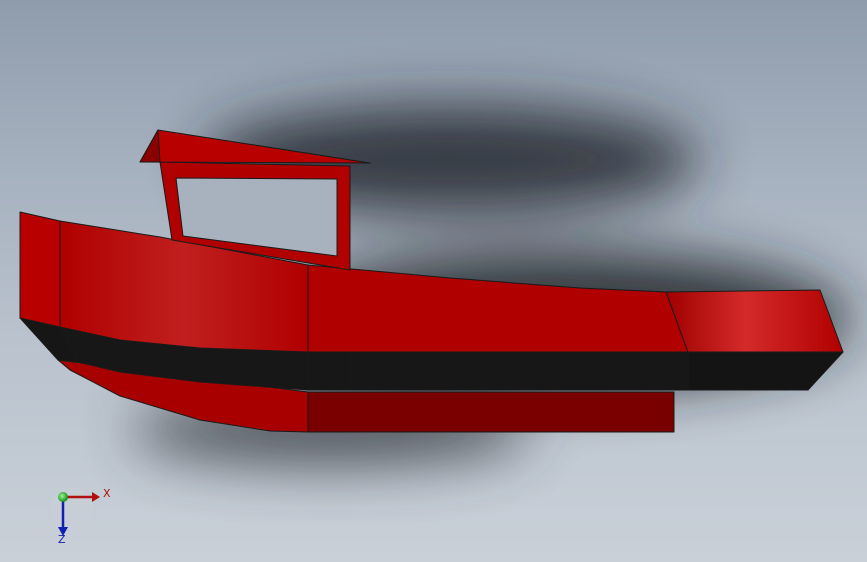  What do you see at coordinates (40, 269) in the screenshot?
I see `hull-transom` at bounding box center [40, 269].